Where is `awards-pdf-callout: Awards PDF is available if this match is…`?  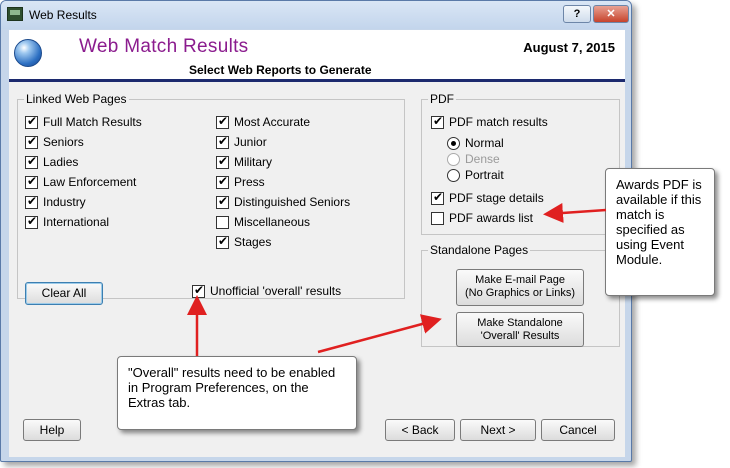 awards-pdf-callout: Awards PDF is available if this match is… is located at coordinates (660, 232).